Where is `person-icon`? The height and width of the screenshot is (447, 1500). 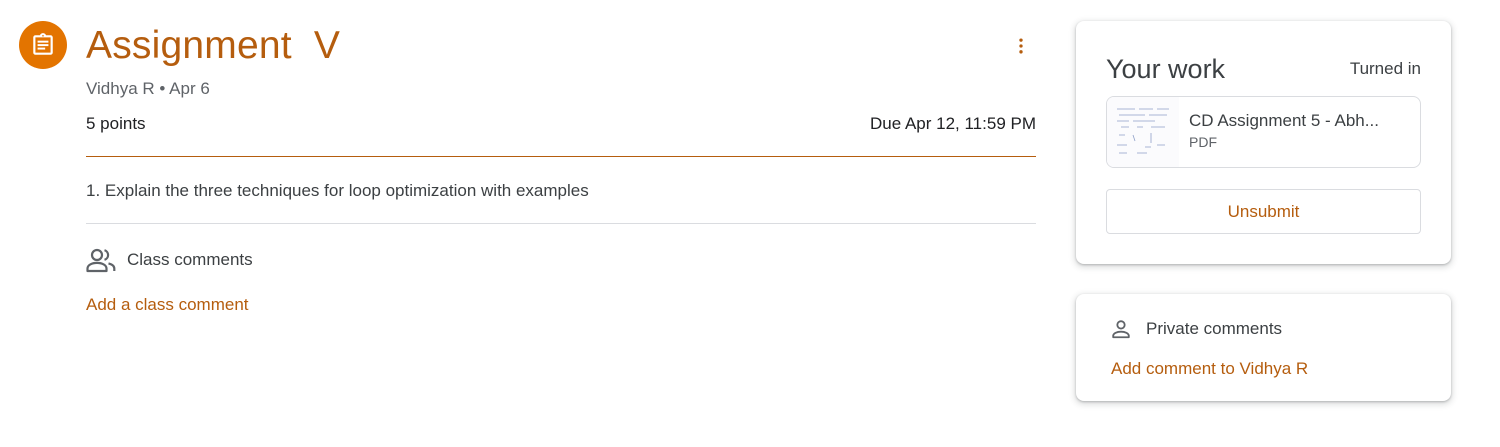
person-icon is located at coordinates (1121, 329).